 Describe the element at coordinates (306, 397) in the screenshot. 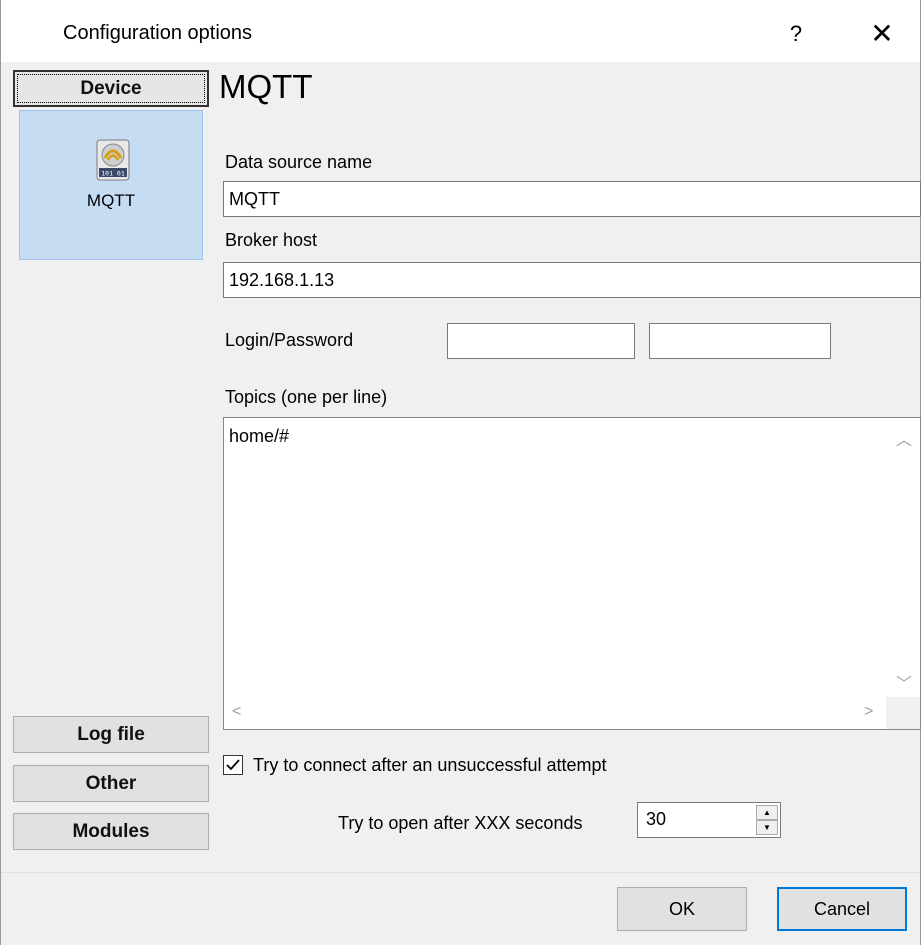

I see `topics-label: Topics (one per line)` at that location.